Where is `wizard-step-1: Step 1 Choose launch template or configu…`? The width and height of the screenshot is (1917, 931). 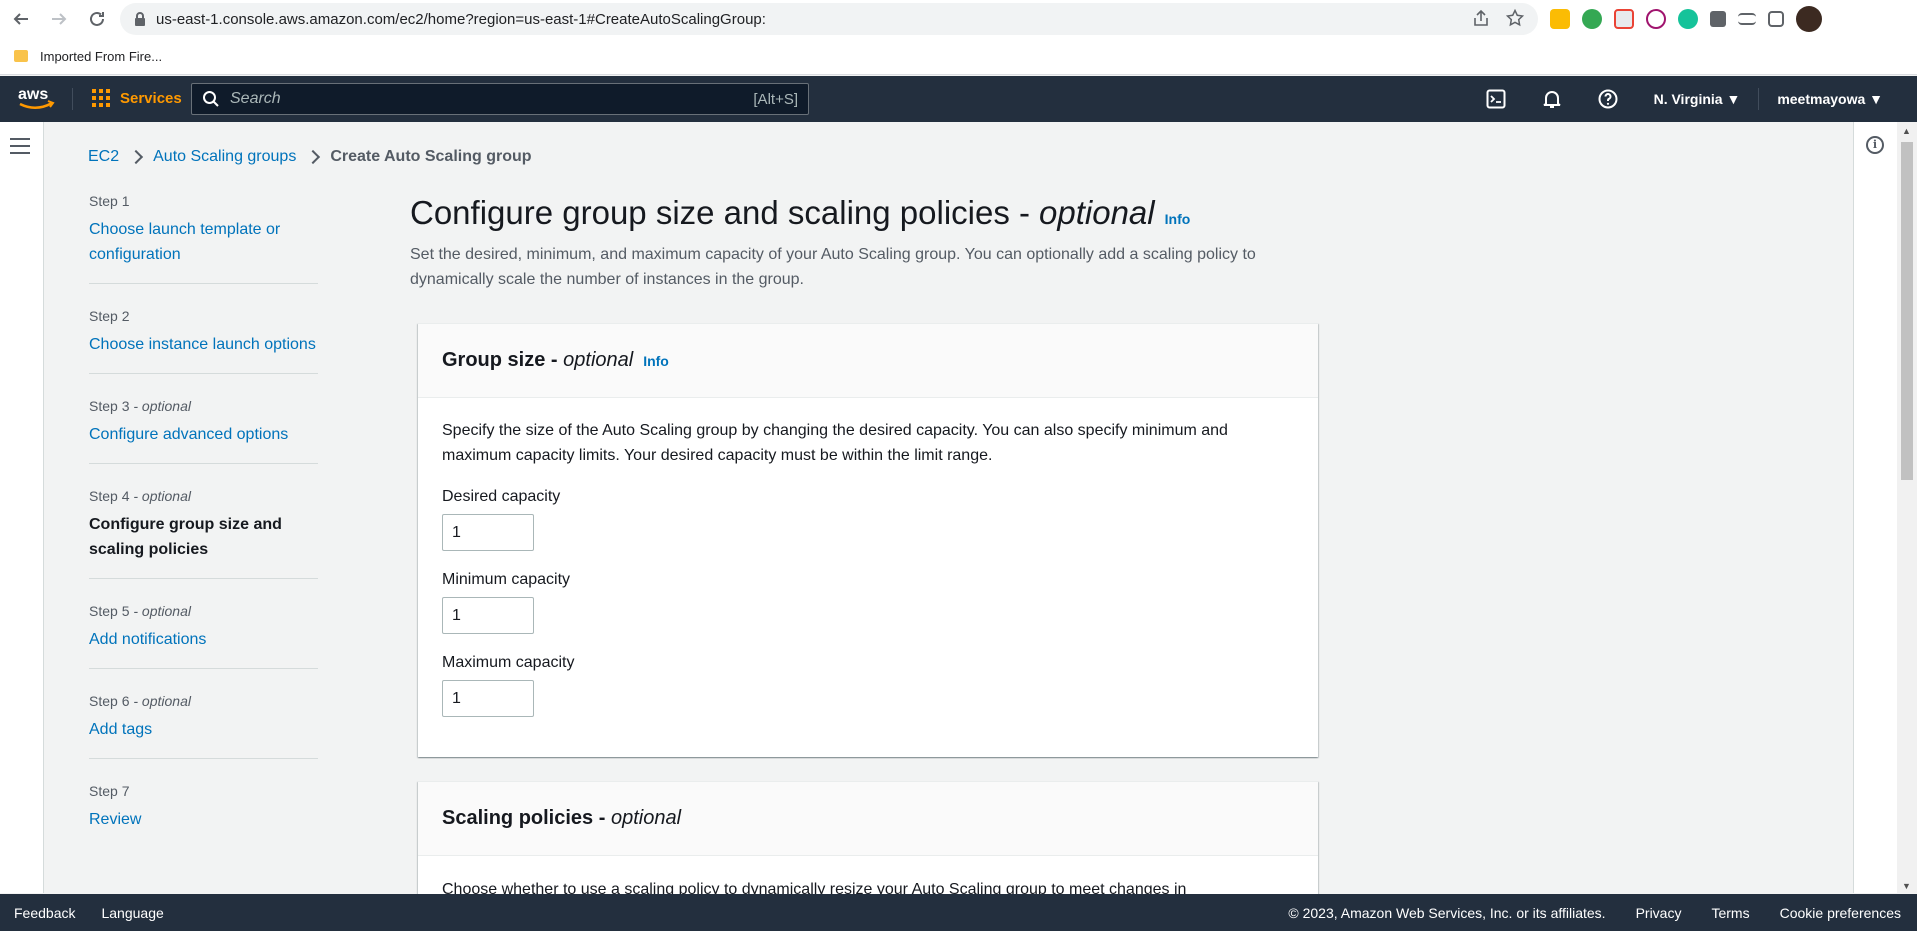 wizard-step-1: Step 1 Choose launch template or configu… is located at coordinates (203, 238).